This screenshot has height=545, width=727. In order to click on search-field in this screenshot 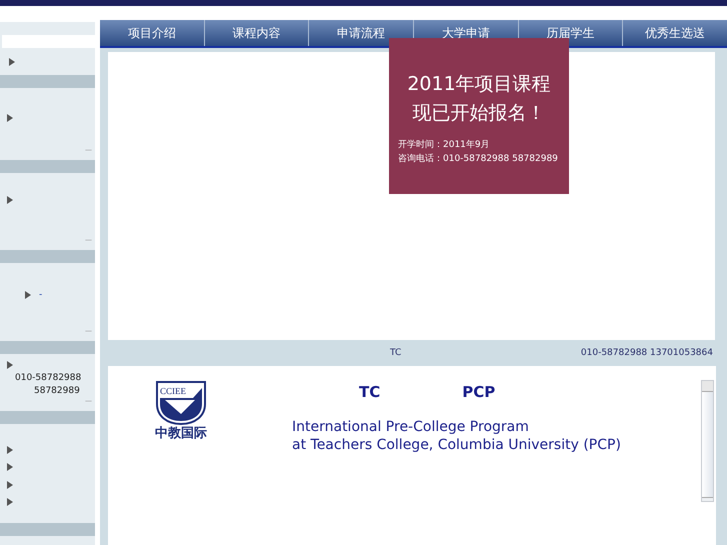, I will do `click(48, 41)`.